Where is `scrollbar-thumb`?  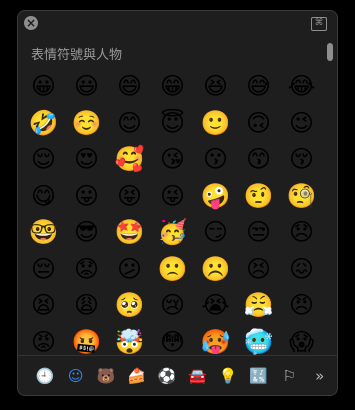
scrollbar-thumb is located at coordinates (330, 52).